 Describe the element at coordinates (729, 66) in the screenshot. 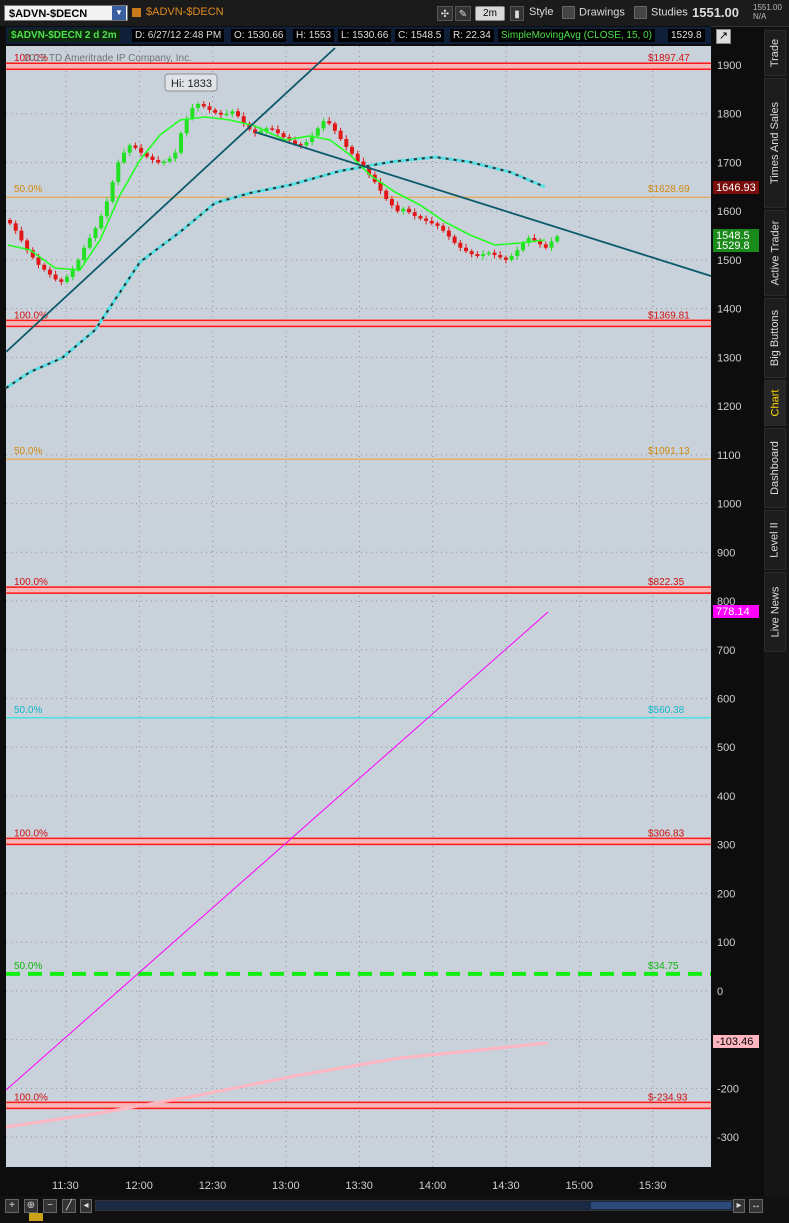

I see `y-tick-label: 1900` at that location.